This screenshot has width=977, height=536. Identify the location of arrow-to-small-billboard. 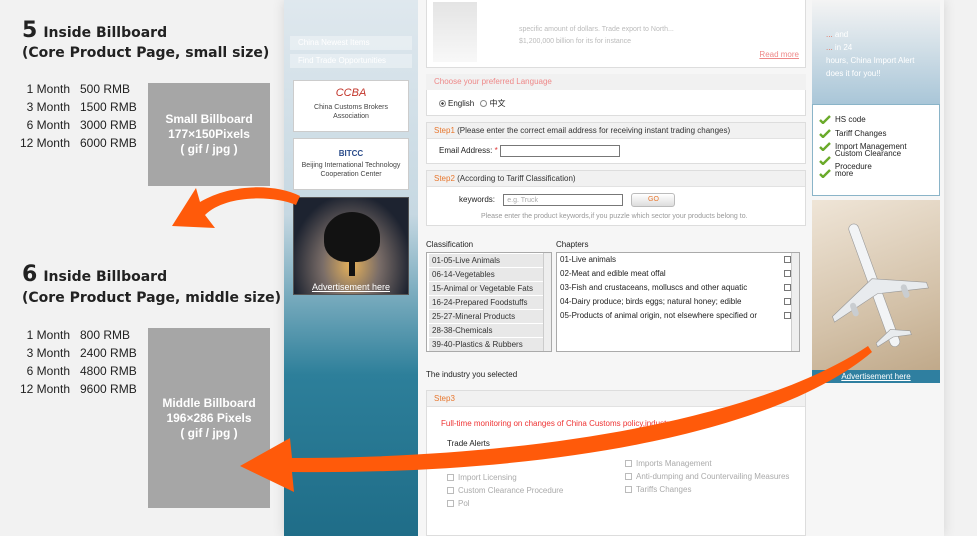
(236, 207).